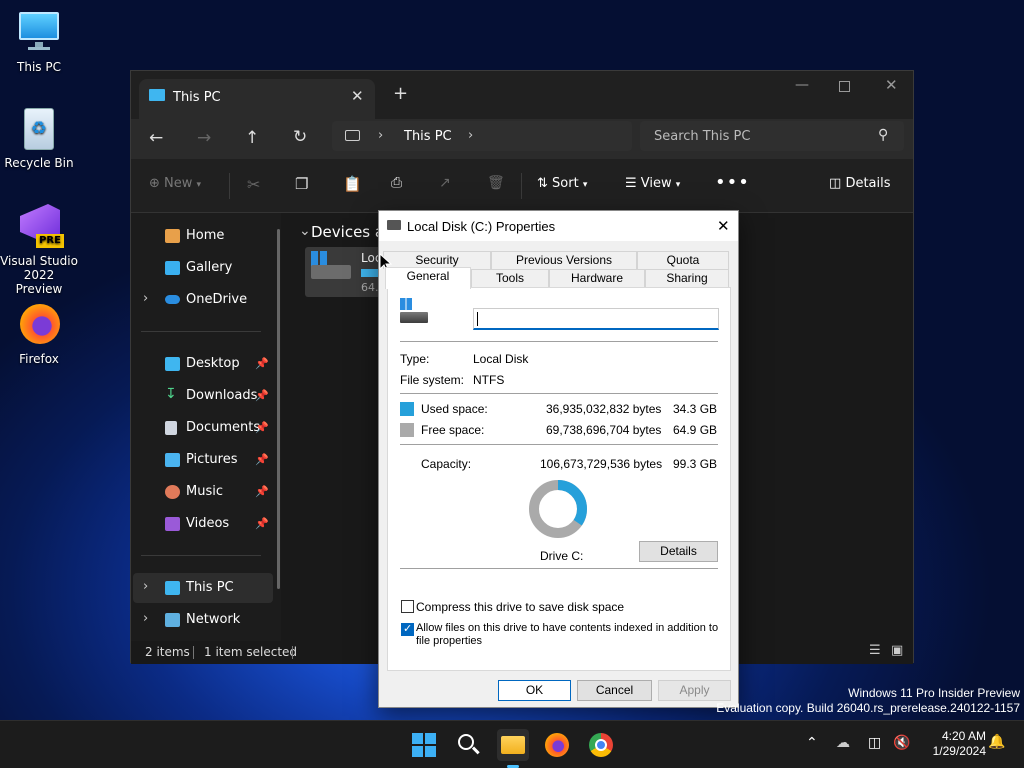  I want to click on free-space-label: Free space:, so click(453, 430).